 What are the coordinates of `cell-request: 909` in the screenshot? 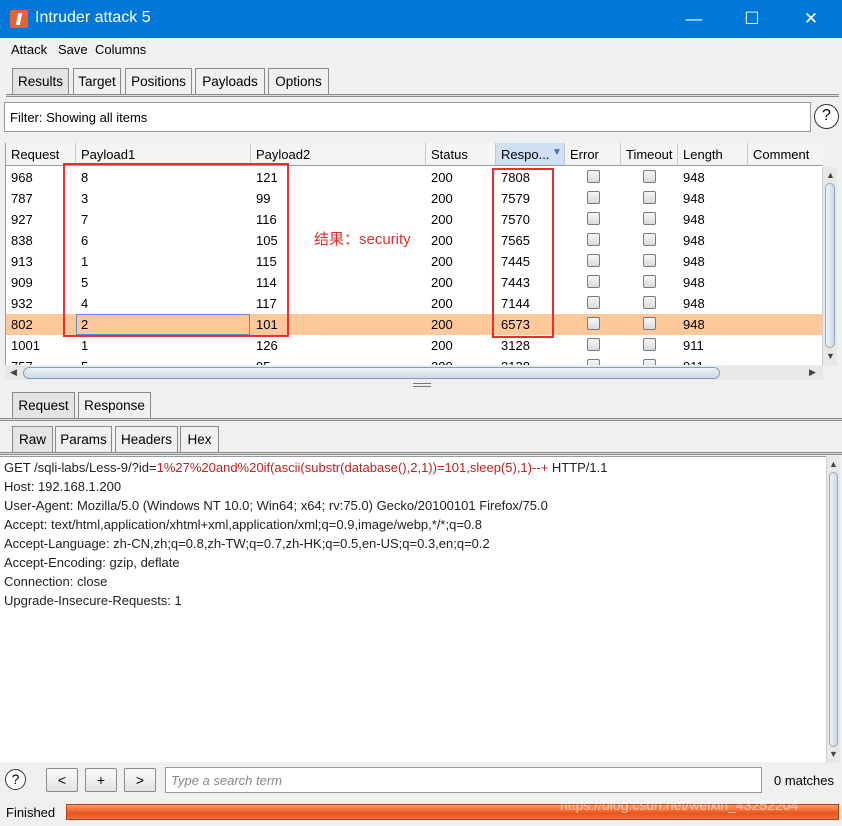 It's located at (22, 282).